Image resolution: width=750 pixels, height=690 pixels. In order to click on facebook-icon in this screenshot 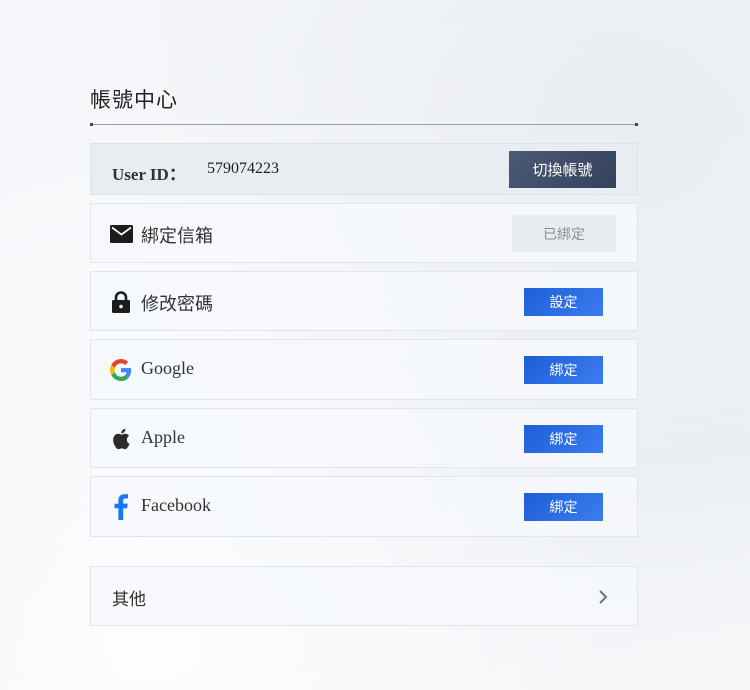, I will do `click(121, 507)`.